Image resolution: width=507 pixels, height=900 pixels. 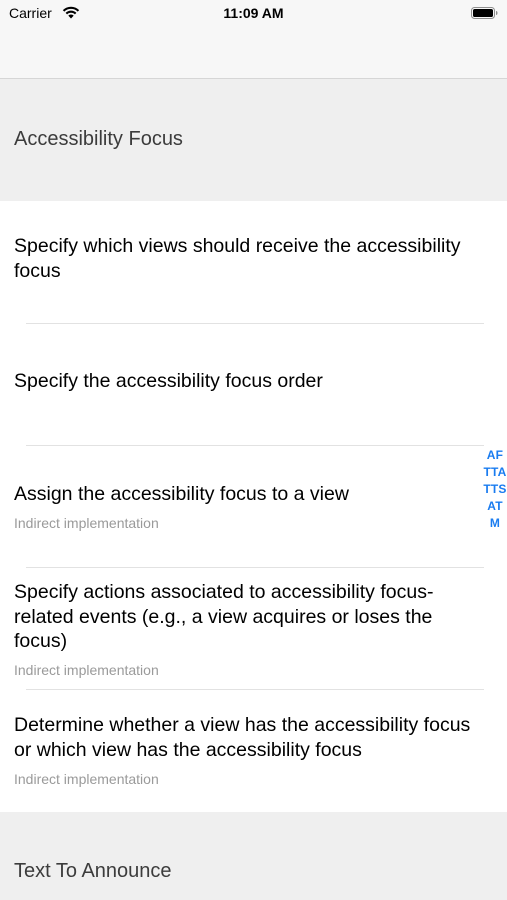 I want to click on row-title: Assign the accessibility focus to a view, so click(x=181, y=494).